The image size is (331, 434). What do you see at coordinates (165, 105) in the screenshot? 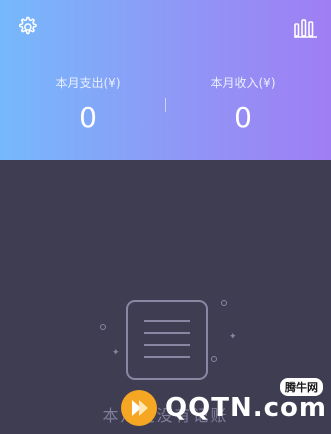
I see `stat-divider` at bounding box center [165, 105].